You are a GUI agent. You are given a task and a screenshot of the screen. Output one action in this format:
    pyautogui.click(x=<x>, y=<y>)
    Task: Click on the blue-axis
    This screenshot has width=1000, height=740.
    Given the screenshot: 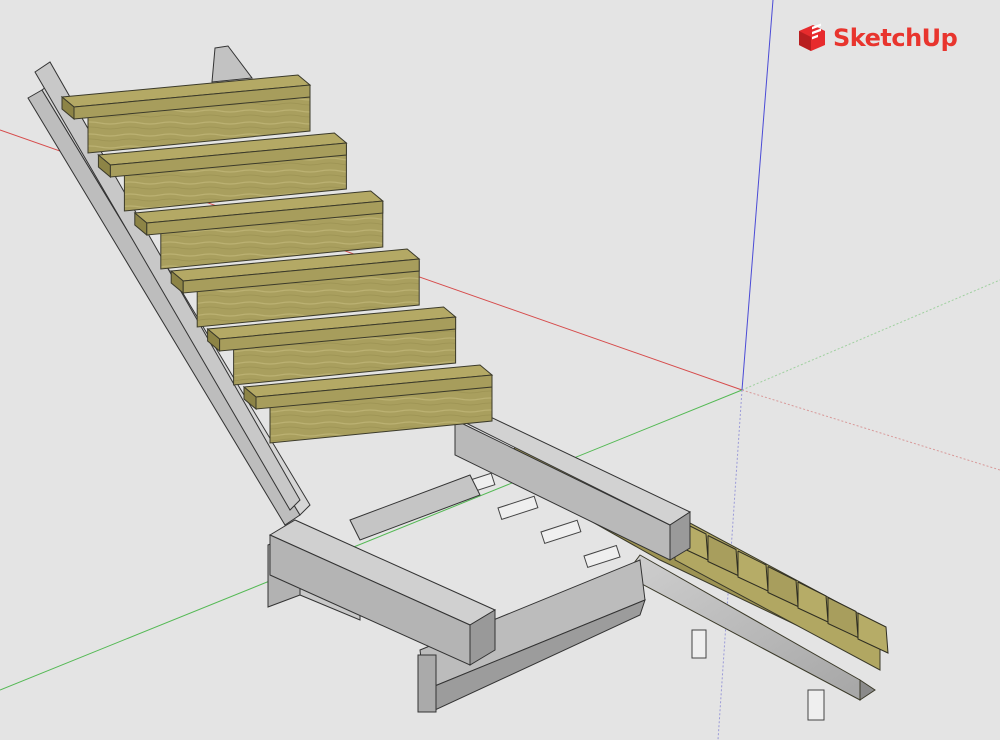 What is the action you would take?
    pyautogui.click(x=757, y=195)
    